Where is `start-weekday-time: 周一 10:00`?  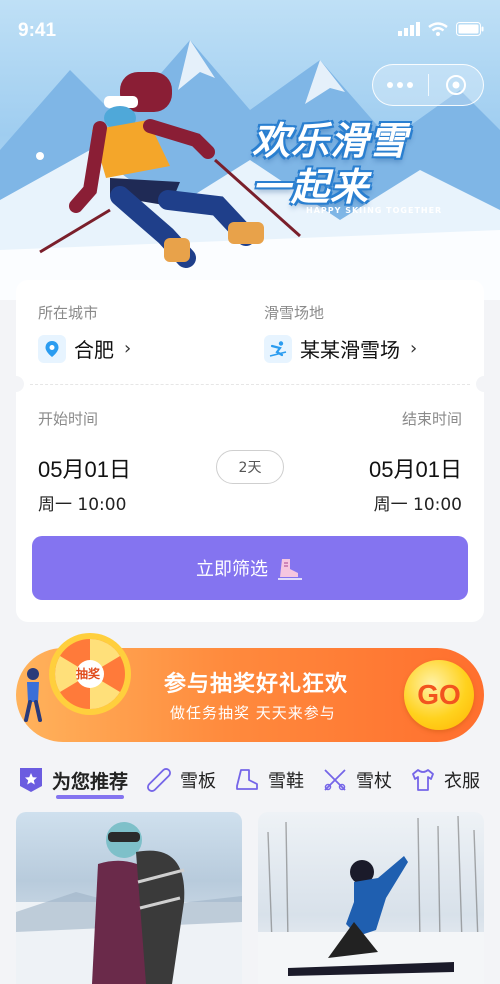
start-weekday-time: 周一 10:00 is located at coordinates (82, 502).